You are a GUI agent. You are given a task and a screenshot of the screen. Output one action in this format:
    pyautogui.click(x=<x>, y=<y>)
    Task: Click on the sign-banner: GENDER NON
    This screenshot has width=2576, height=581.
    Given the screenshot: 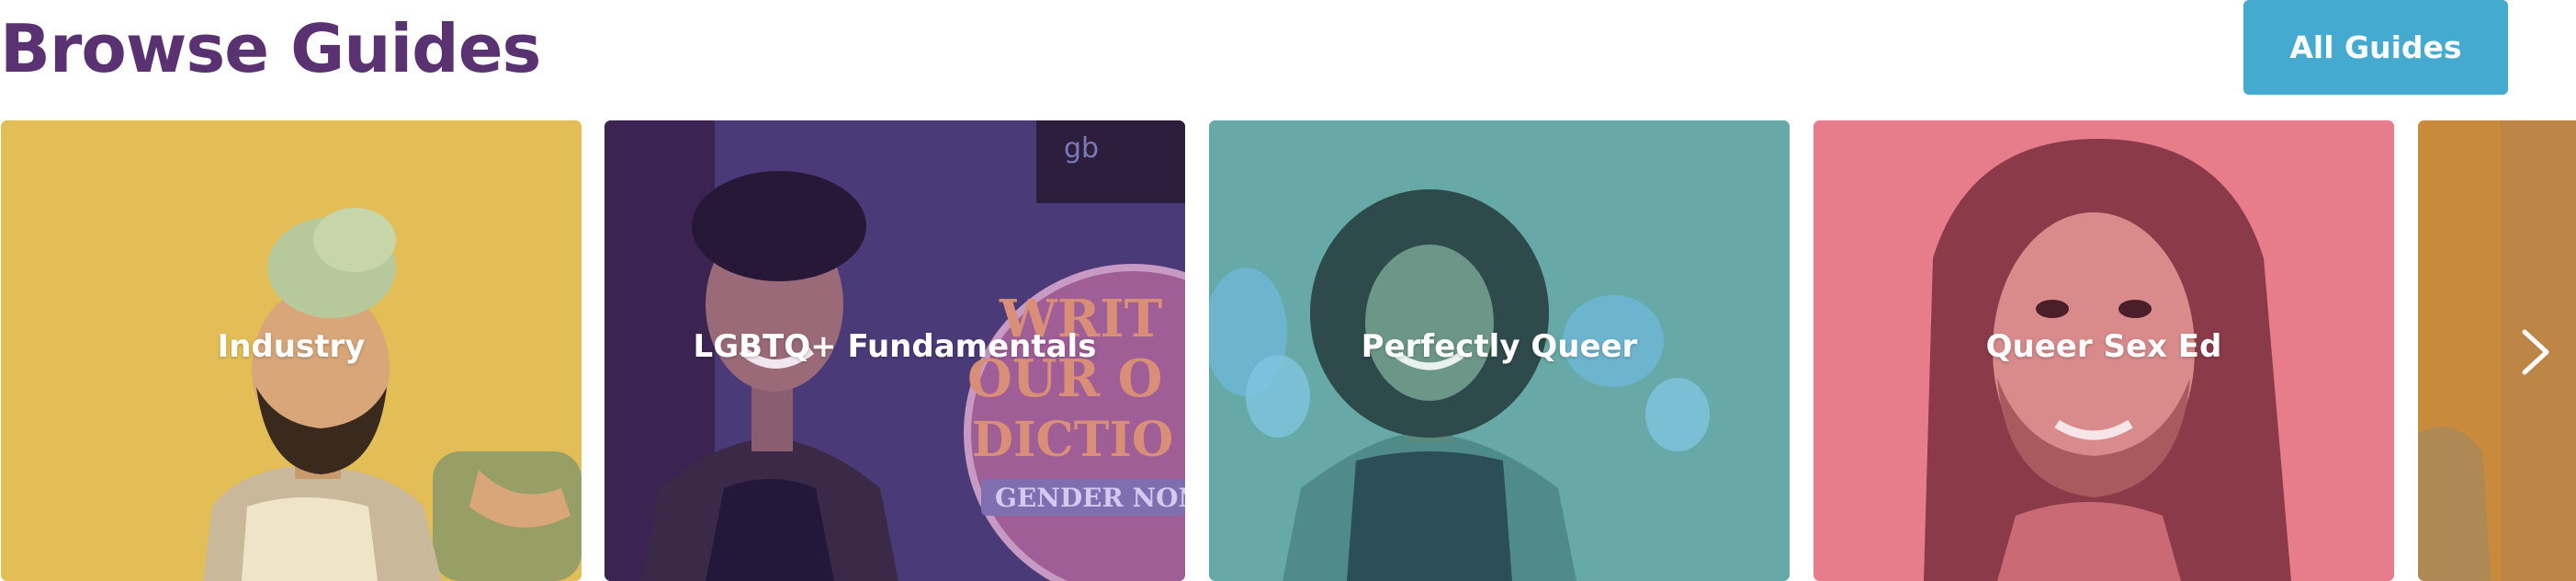 What is the action you would take?
    pyautogui.click(x=1090, y=498)
    